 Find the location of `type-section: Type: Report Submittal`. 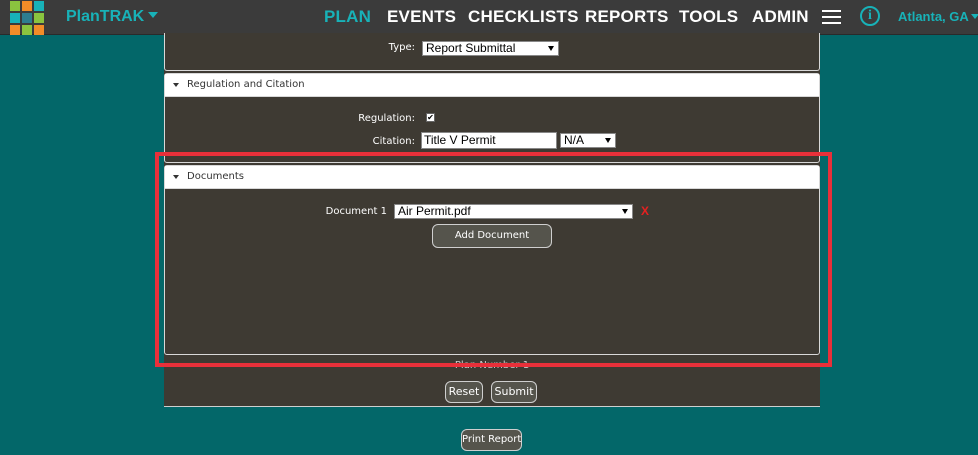

type-section: Type: Report Submittal is located at coordinates (492, 52).